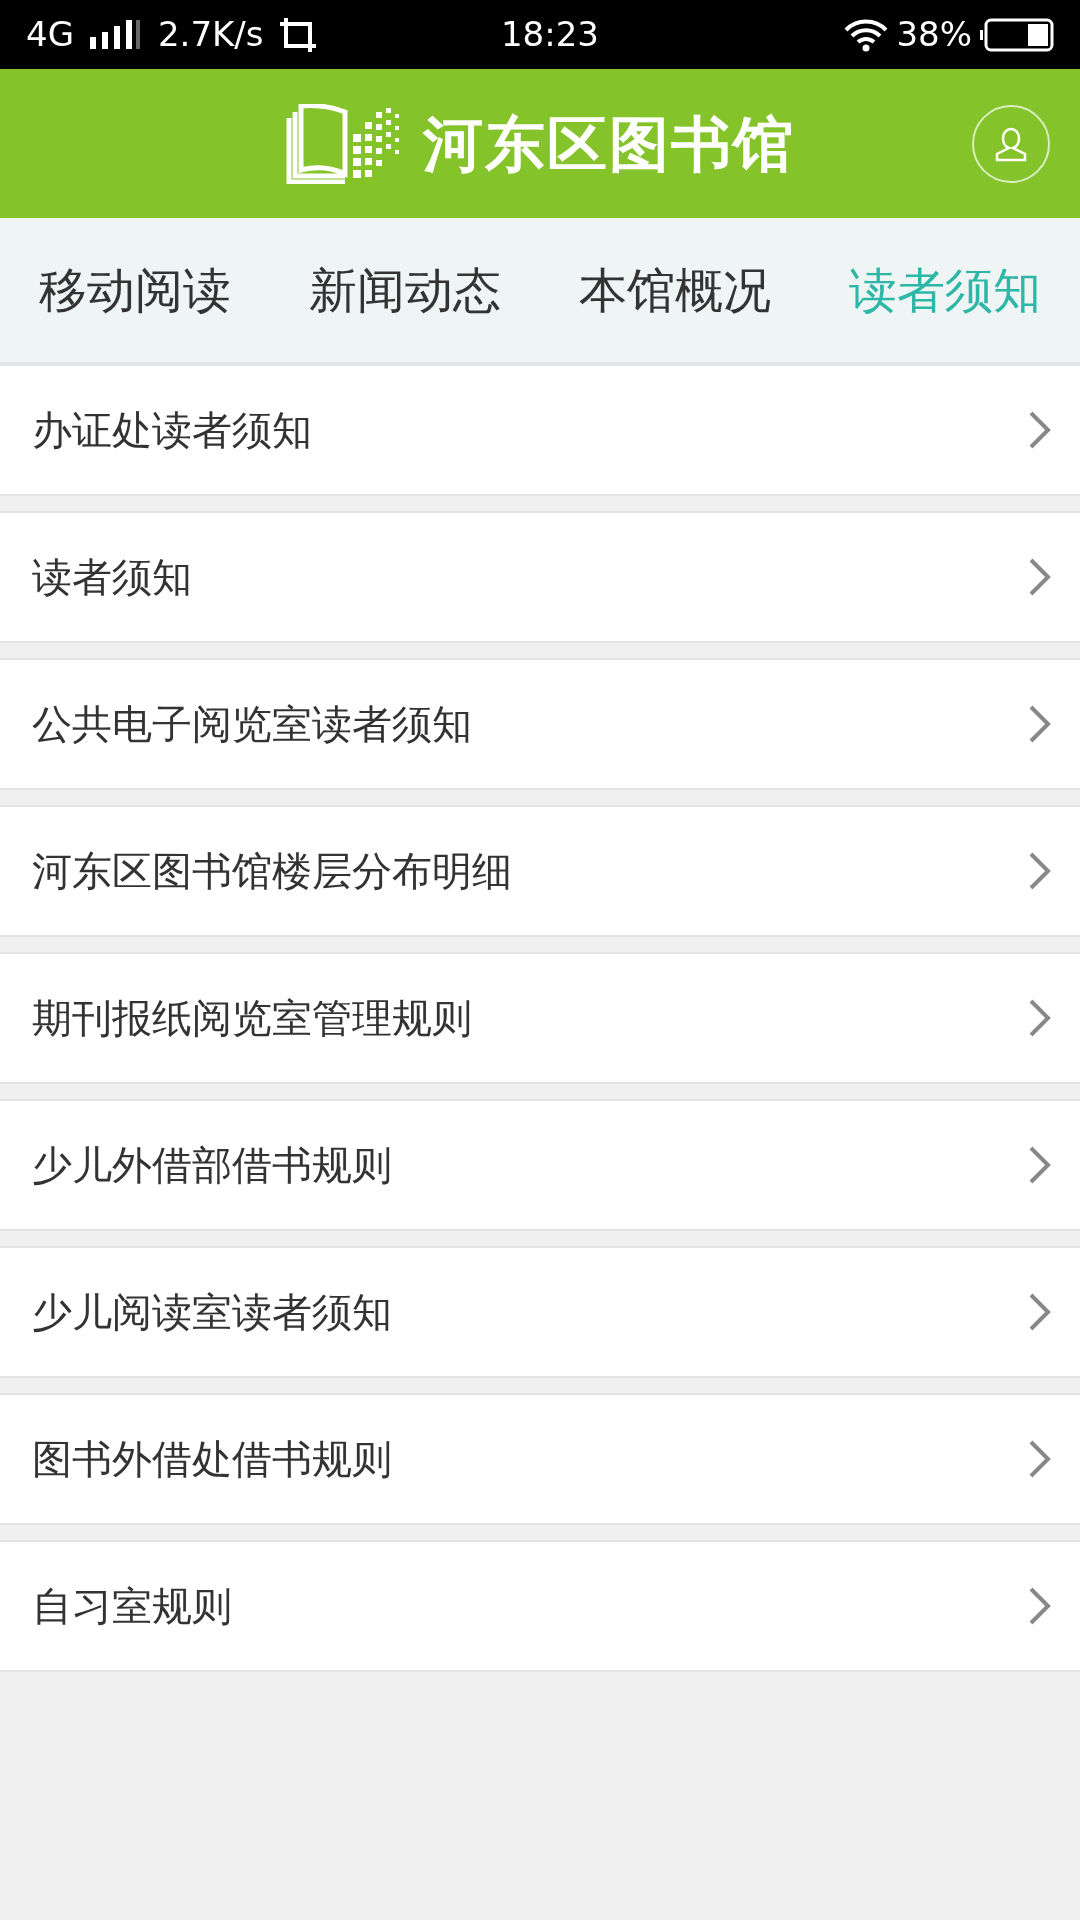 The height and width of the screenshot is (1920, 1080). Describe the element at coordinates (540, 724) in the screenshot. I see `notice-list-item: 公共电子阅览室读者须知` at that location.